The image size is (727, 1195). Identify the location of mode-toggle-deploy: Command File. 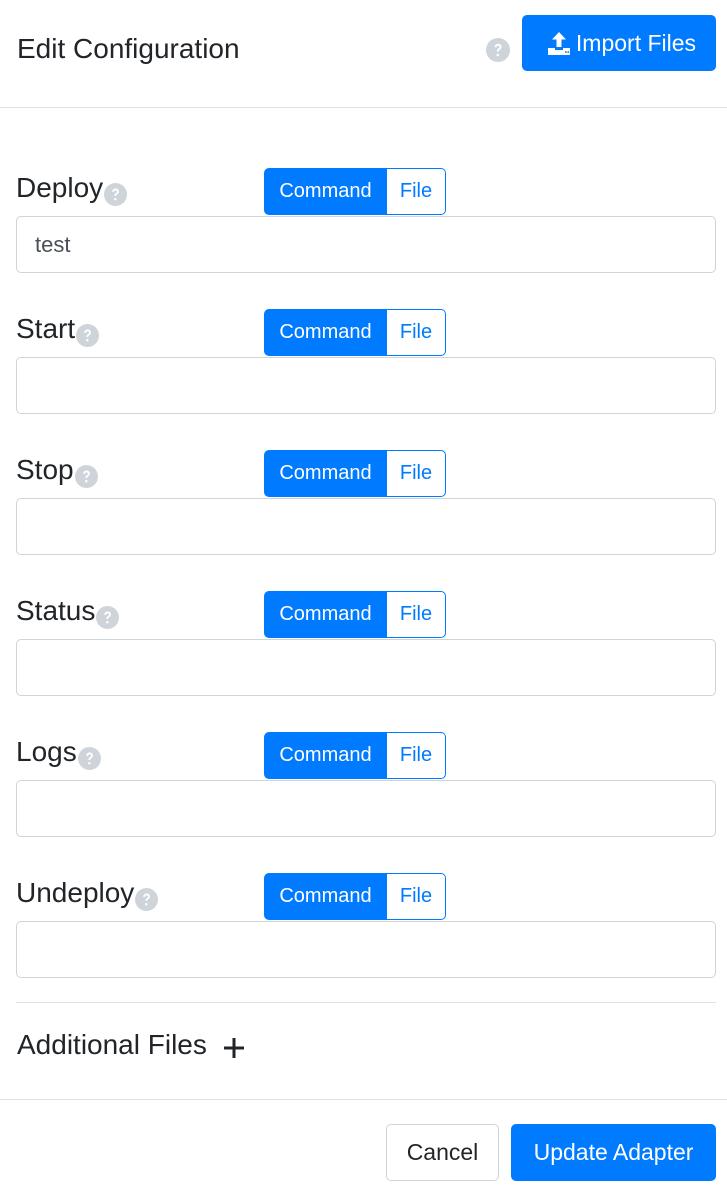
(355, 191).